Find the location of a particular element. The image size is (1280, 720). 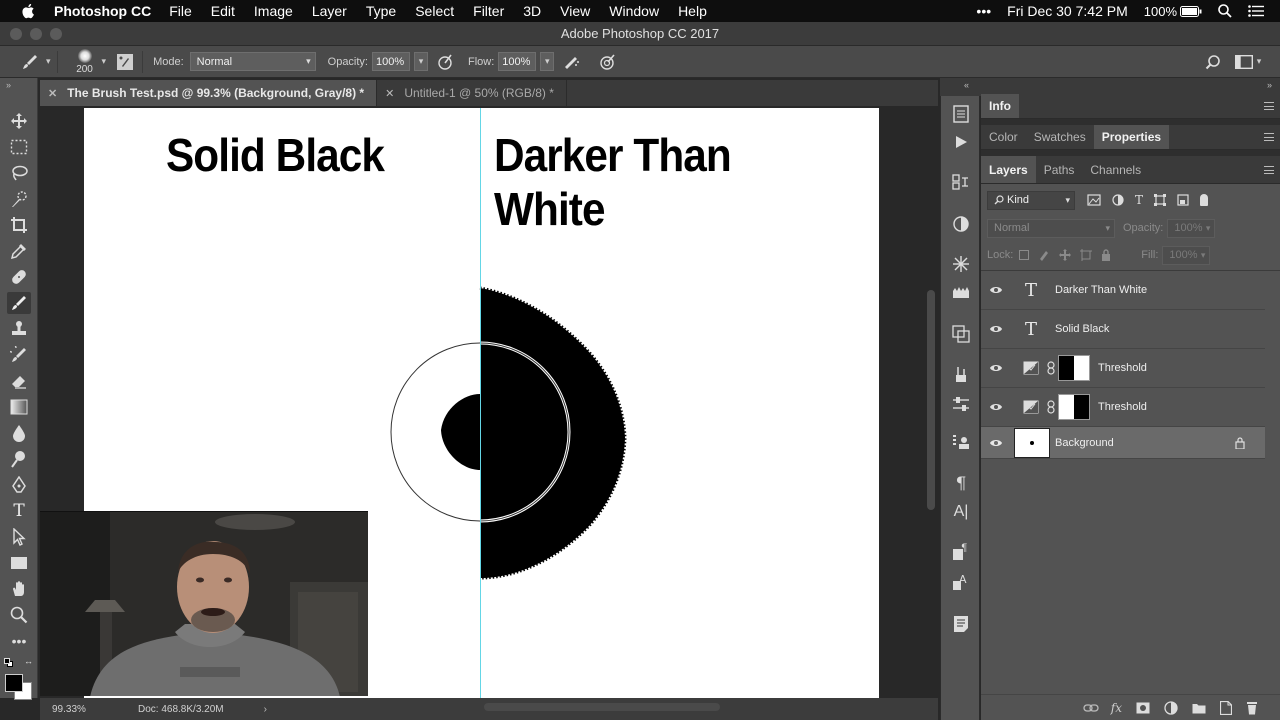

menu-filter: Filter is located at coordinates (488, 11).